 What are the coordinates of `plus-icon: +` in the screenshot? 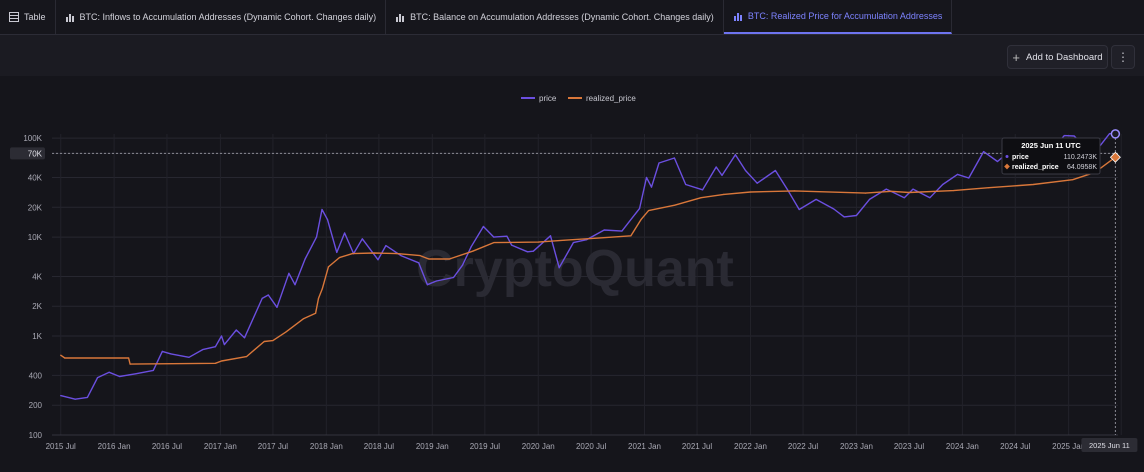 It's located at (1016, 57).